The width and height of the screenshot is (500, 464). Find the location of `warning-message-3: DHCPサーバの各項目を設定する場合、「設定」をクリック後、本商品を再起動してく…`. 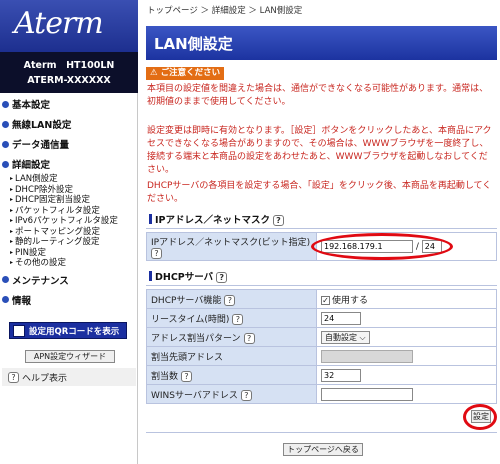

warning-message-3: DHCPサーバの各項目を設定する場合、「設定」をクリック後、本商品を再起動してく… is located at coordinates (319, 192).